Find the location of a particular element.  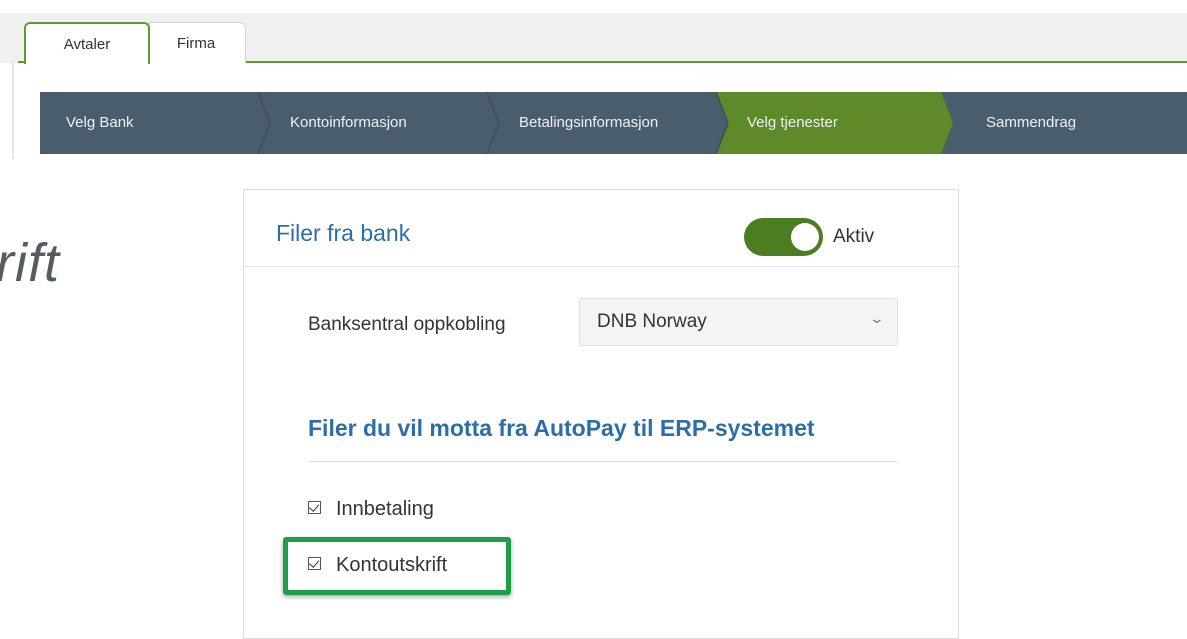

wizard-step-kontoinformasjon: Kontoinformasjon is located at coordinates (348, 123).